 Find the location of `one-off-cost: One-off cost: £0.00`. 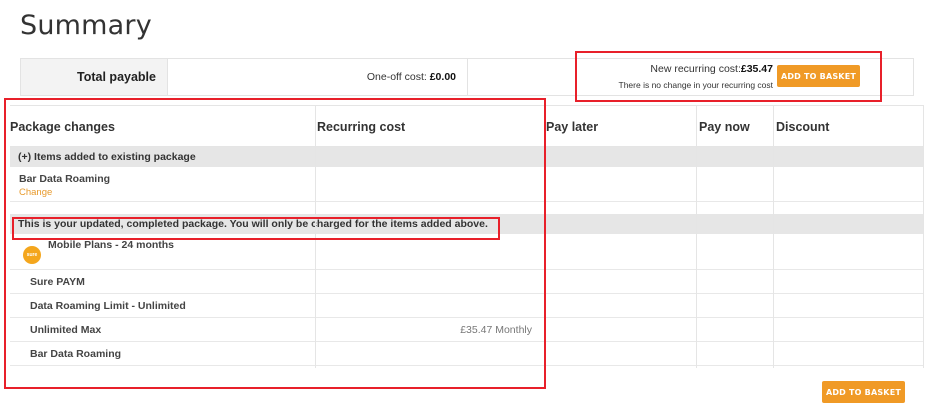

one-off-cost: One-off cost: £0.00 is located at coordinates (411, 77).